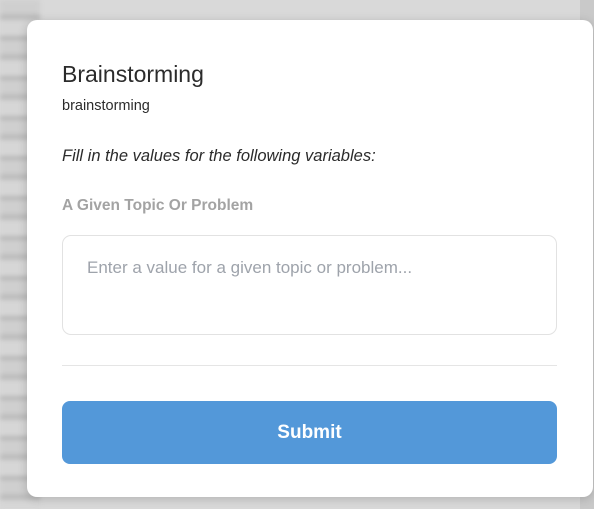 The height and width of the screenshot is (509, 594). Describe the element at coordinates (309, 365) in the screenshot. I see `divider` at that location.